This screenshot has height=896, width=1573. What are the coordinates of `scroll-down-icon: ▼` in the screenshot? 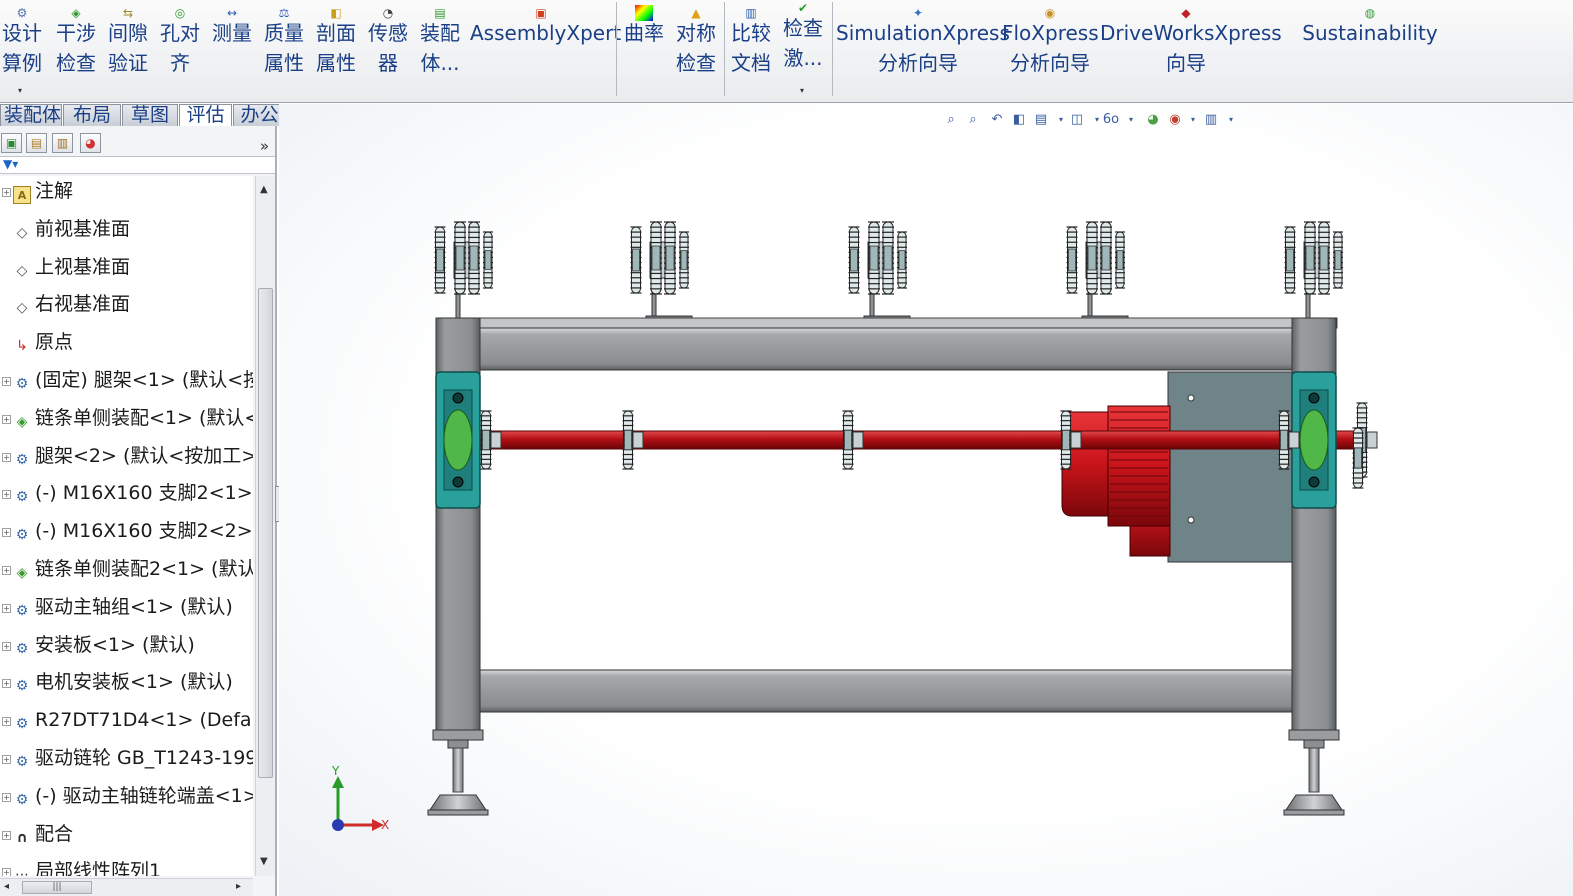 It's located at (264, 861).